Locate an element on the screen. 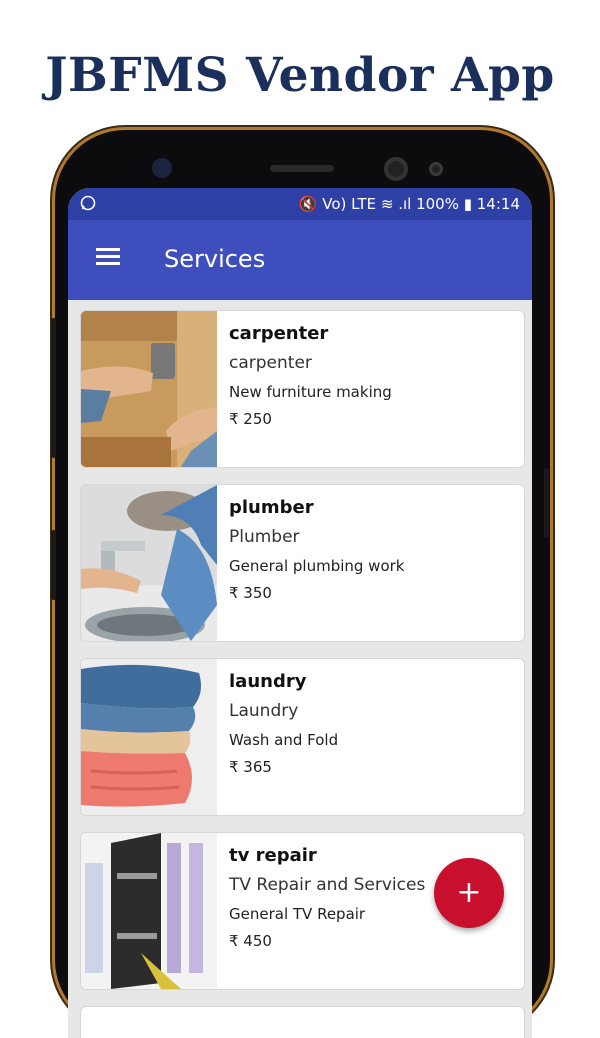 The width and height of the screenshot is (600, 1038). service-name: laundry is located at coordinates (268, 681).